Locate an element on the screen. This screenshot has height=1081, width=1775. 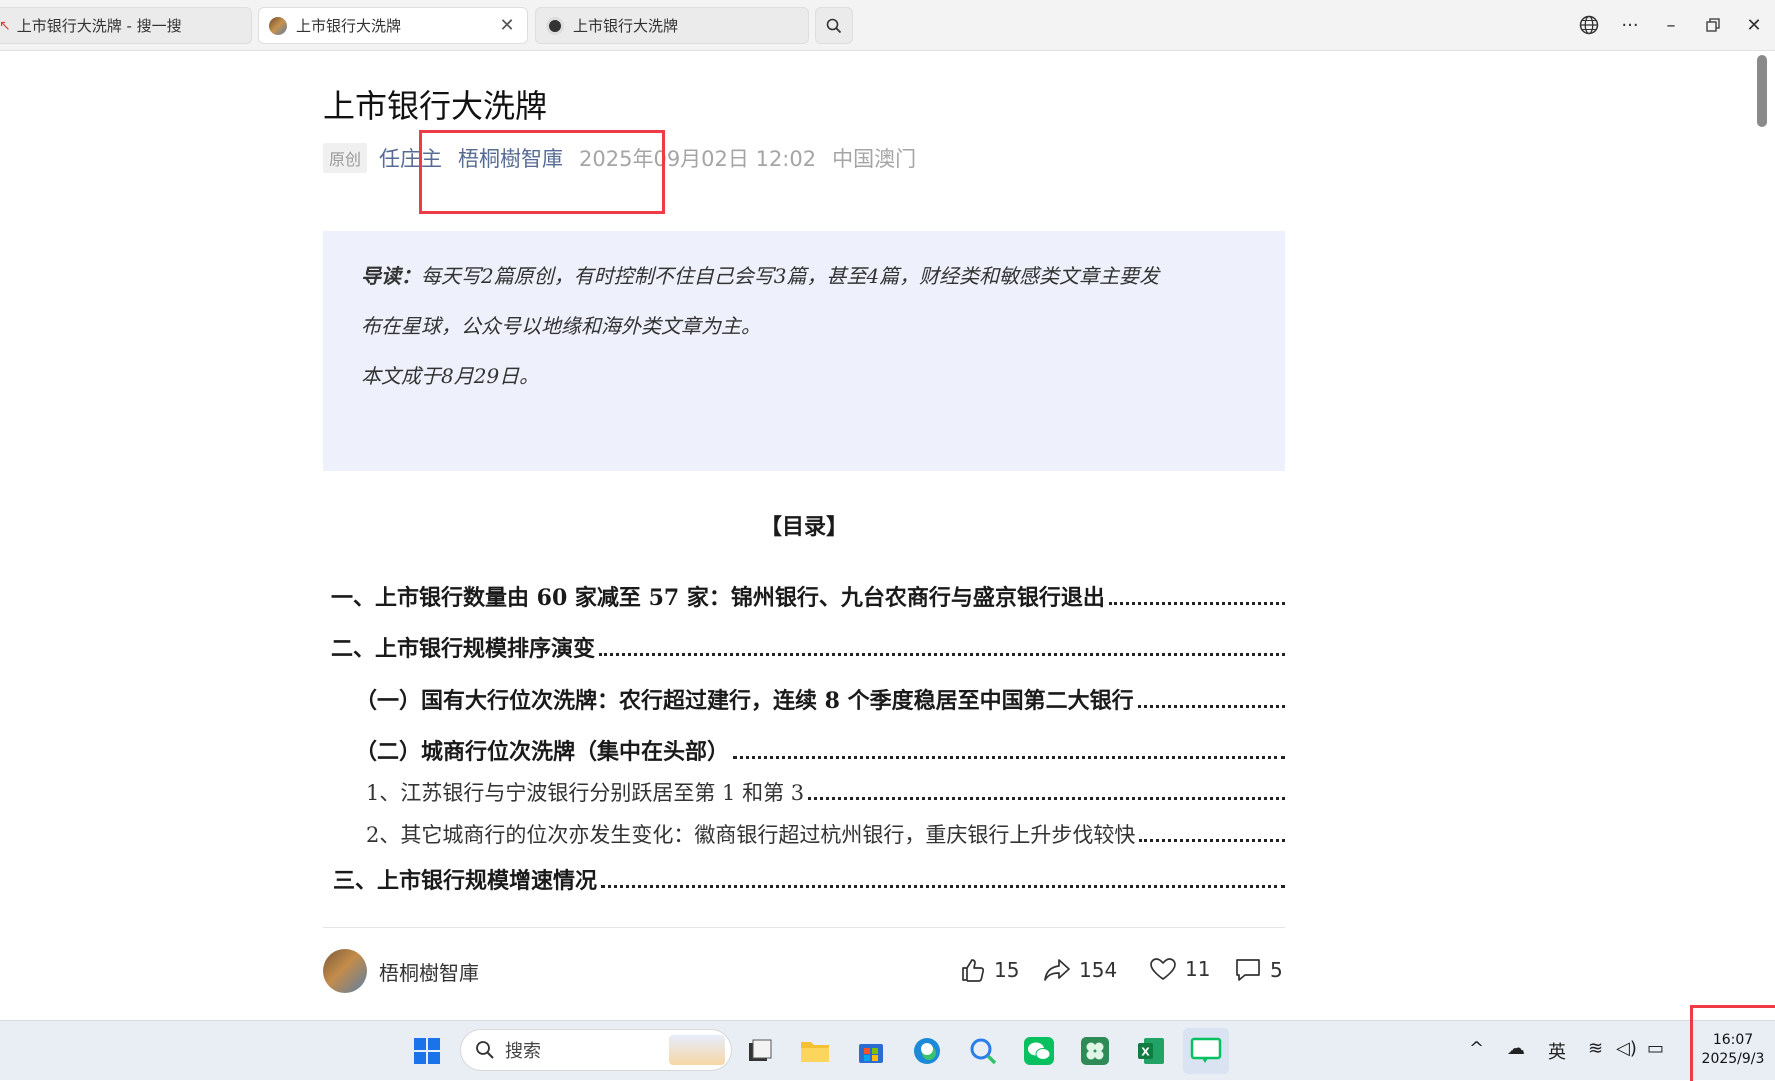
toc-item: 1、江苏银行与宁波银行分别跃居至第 1 和第 3 is located at coordinates (804, 792).